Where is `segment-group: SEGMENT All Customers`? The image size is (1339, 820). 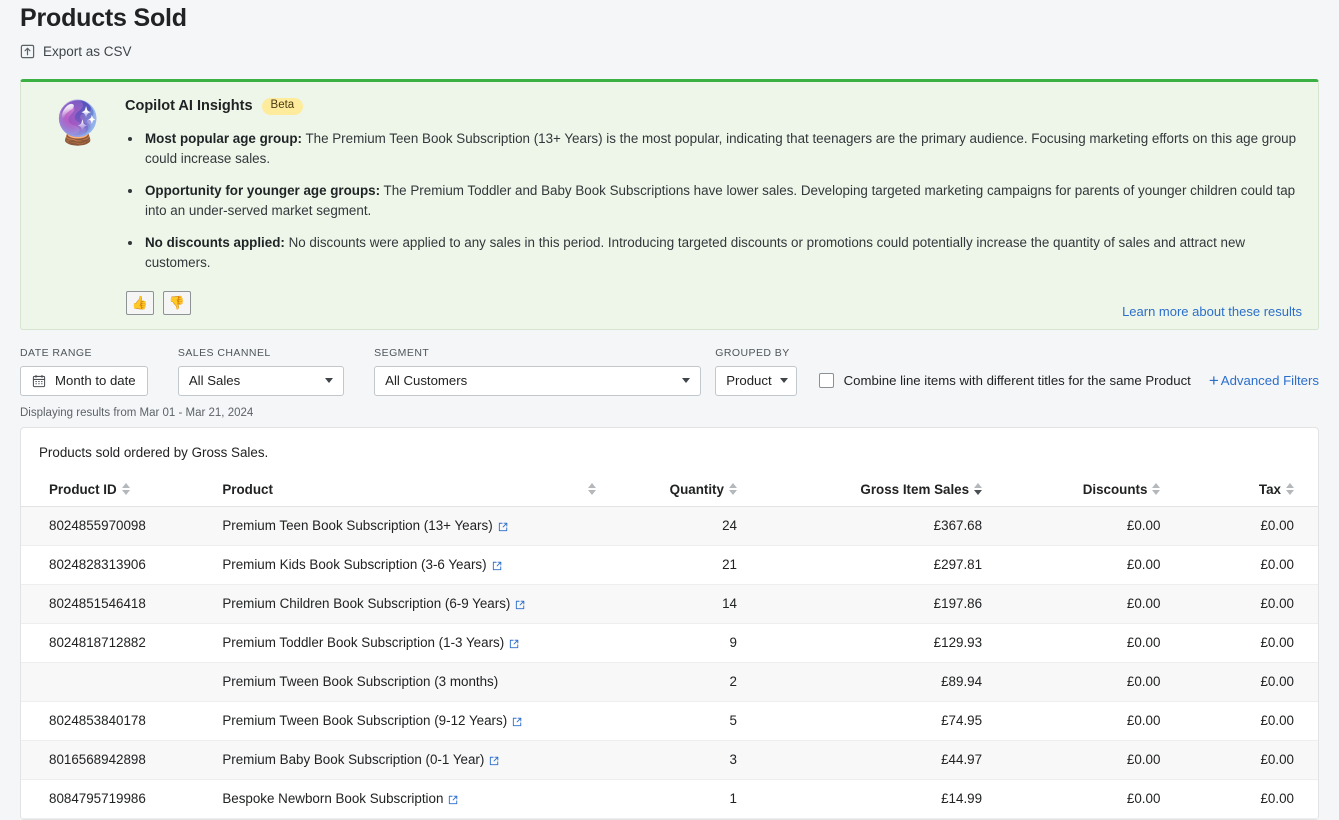
segment-group: SEGMENT All Customers is located at coordinates (538, 371).